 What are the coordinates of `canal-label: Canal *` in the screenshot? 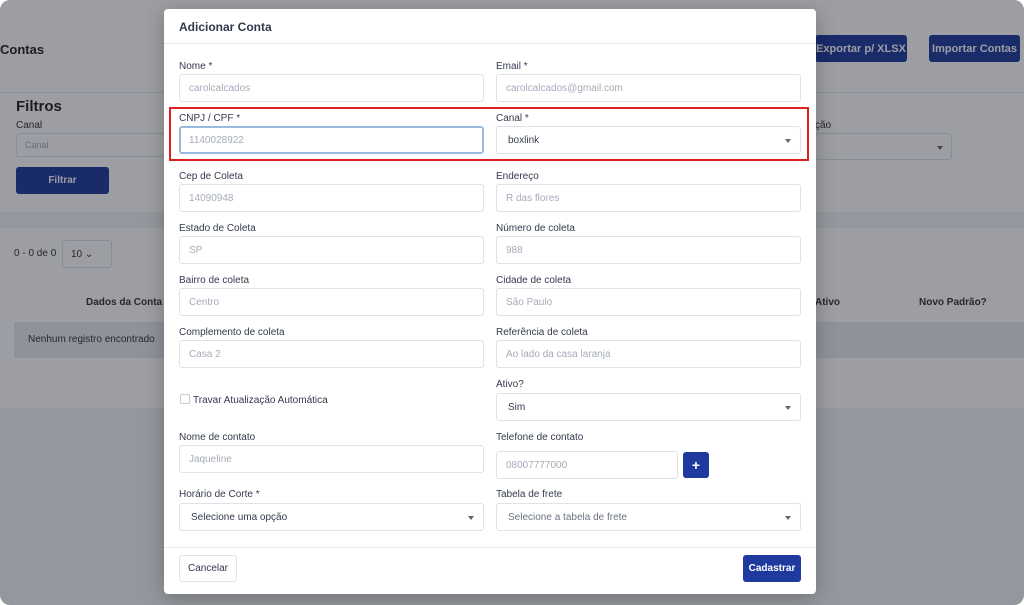 It's located at (512, 118).